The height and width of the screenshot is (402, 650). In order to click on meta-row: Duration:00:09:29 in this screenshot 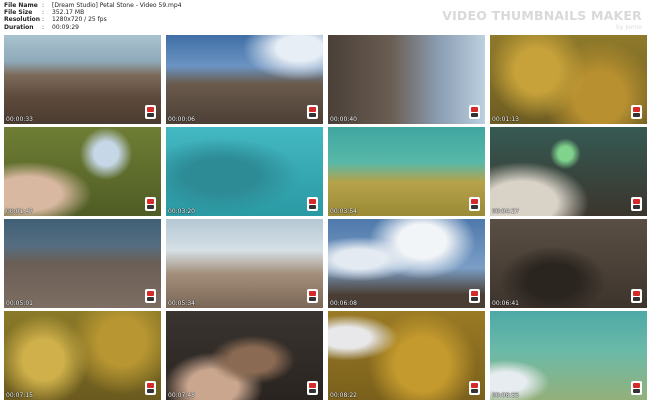, I will do `click(93, 27)`.